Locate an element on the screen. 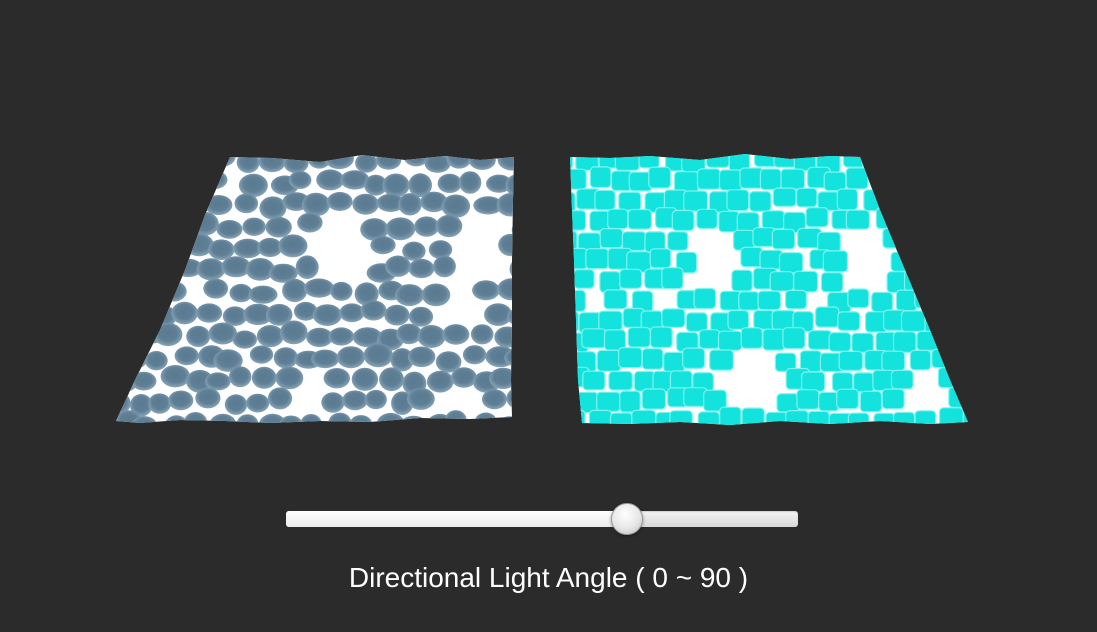  slider-caption: Directional Light Angle ( 0 ~ 90 ) is located at coordinates (548, 577).